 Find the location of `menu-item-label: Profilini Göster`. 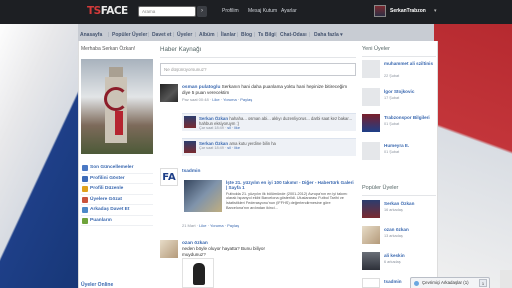

menu-item-label: Profilini Göster is located at coordinates (107, 178).